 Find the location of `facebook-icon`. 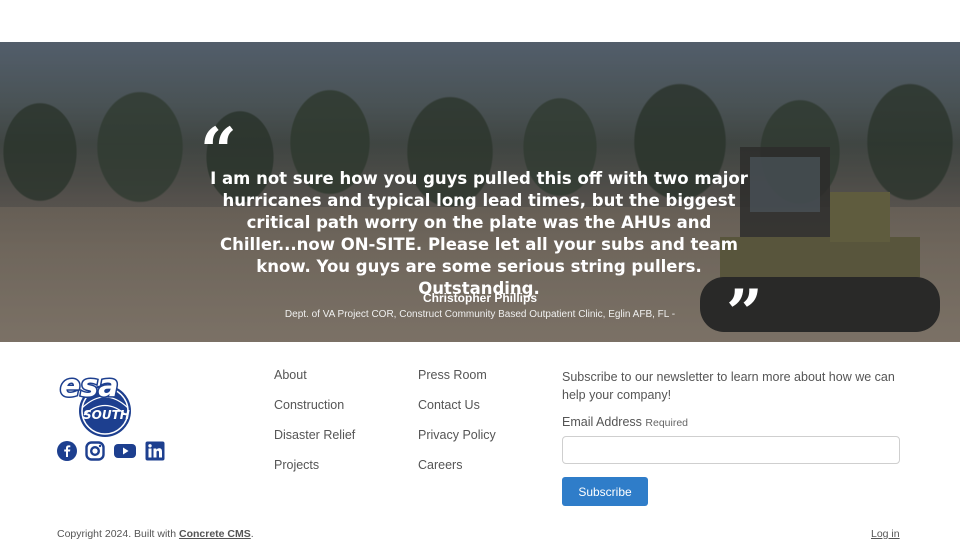

facebook-icon is located at coordinates (67, 451).